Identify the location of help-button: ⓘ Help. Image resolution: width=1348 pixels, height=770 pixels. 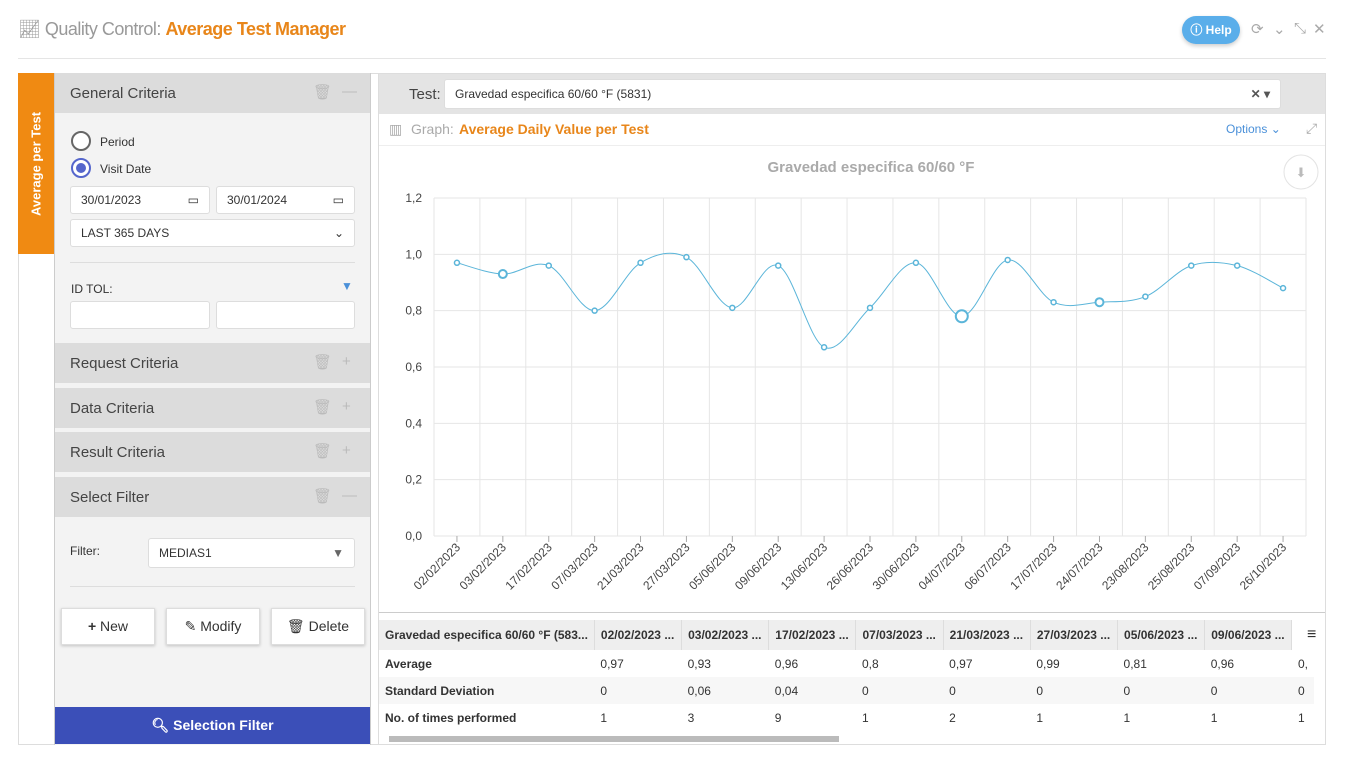
(1211, 30).